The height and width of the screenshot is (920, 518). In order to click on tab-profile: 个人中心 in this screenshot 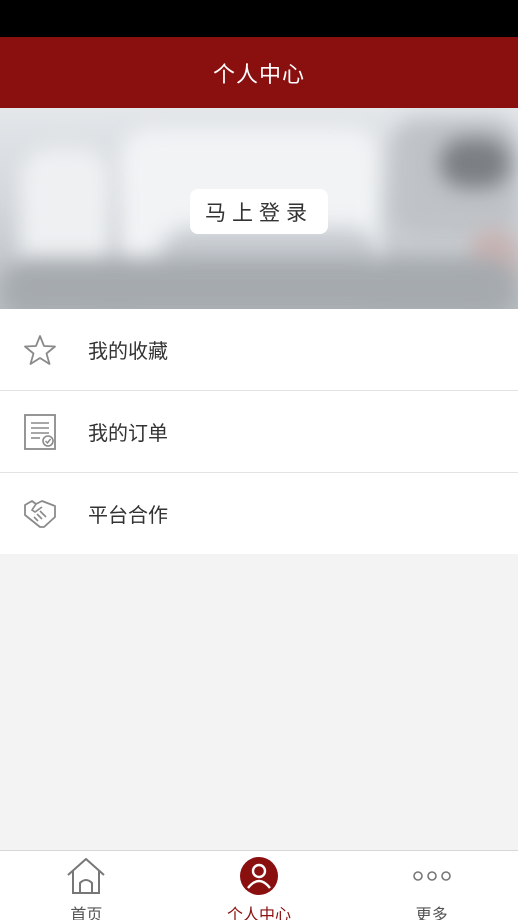, I will do `click(259, 885)`.